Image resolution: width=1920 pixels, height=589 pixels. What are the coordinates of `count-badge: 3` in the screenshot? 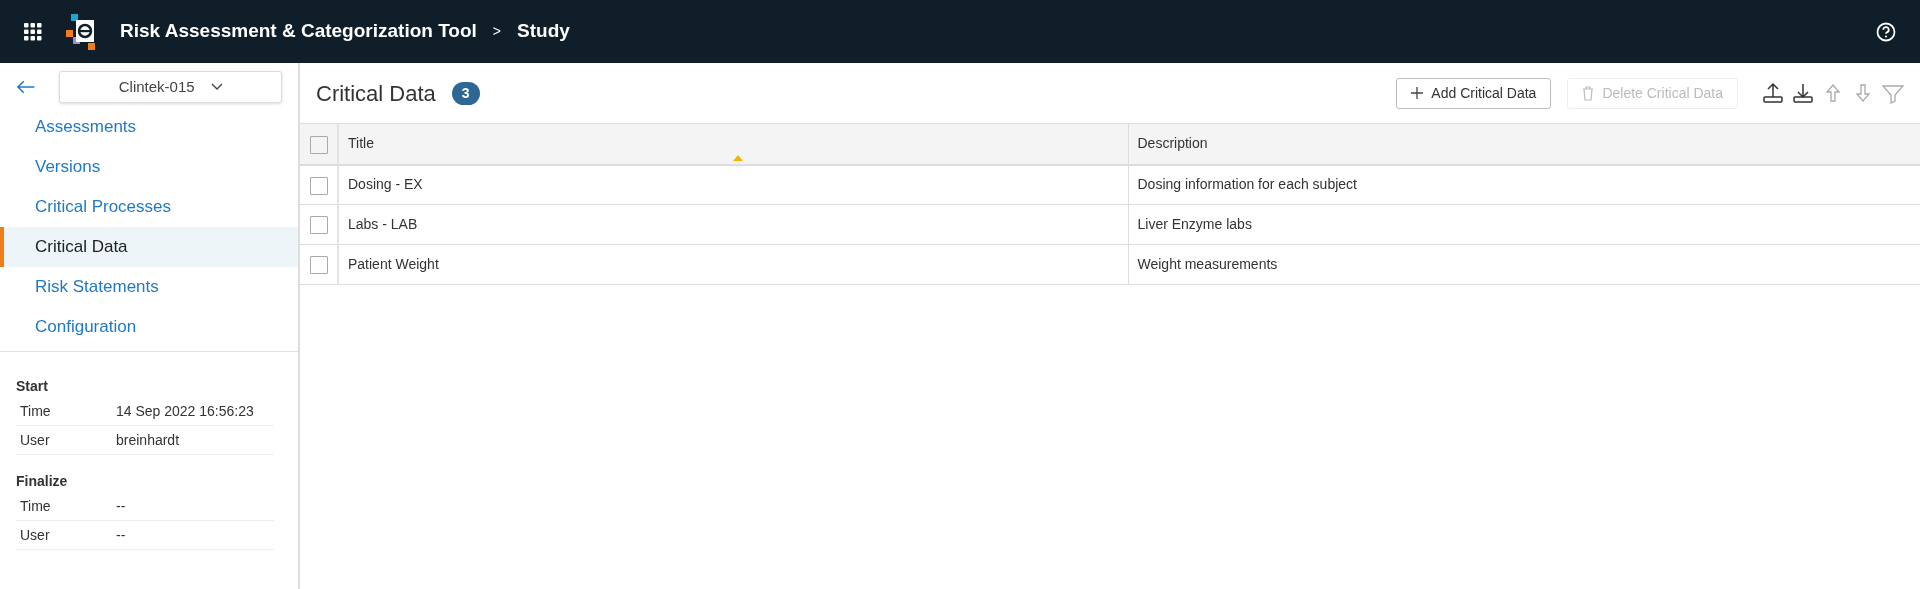 It's located at (465, 93).